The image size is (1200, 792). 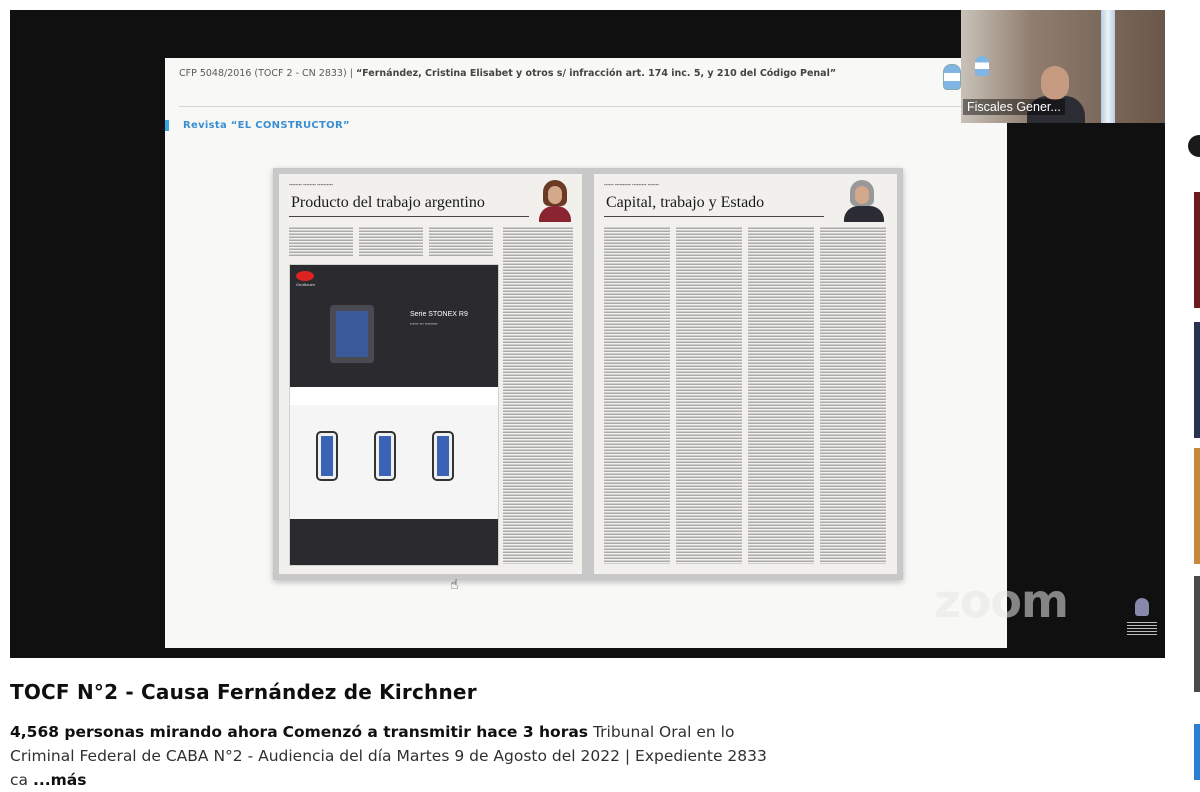 I want to click on ad-brand: GeoBauen, so click(x=306, y=284).